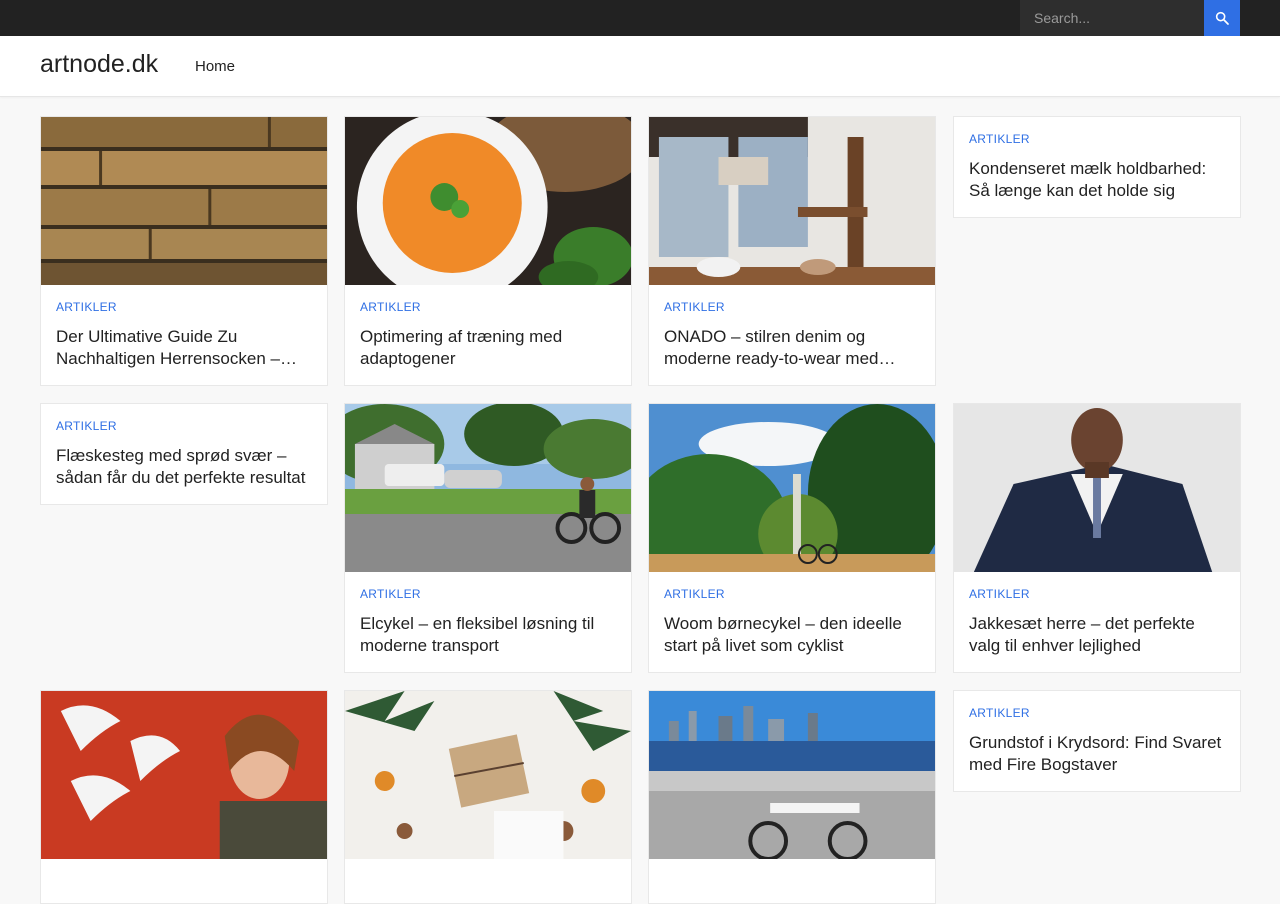 Image resolution: width=1280 pixels, height=904 pixels. Describe the element at coordinates (488, 775) in the screenshot. I see `post-thumbnail-christmas` at that location.